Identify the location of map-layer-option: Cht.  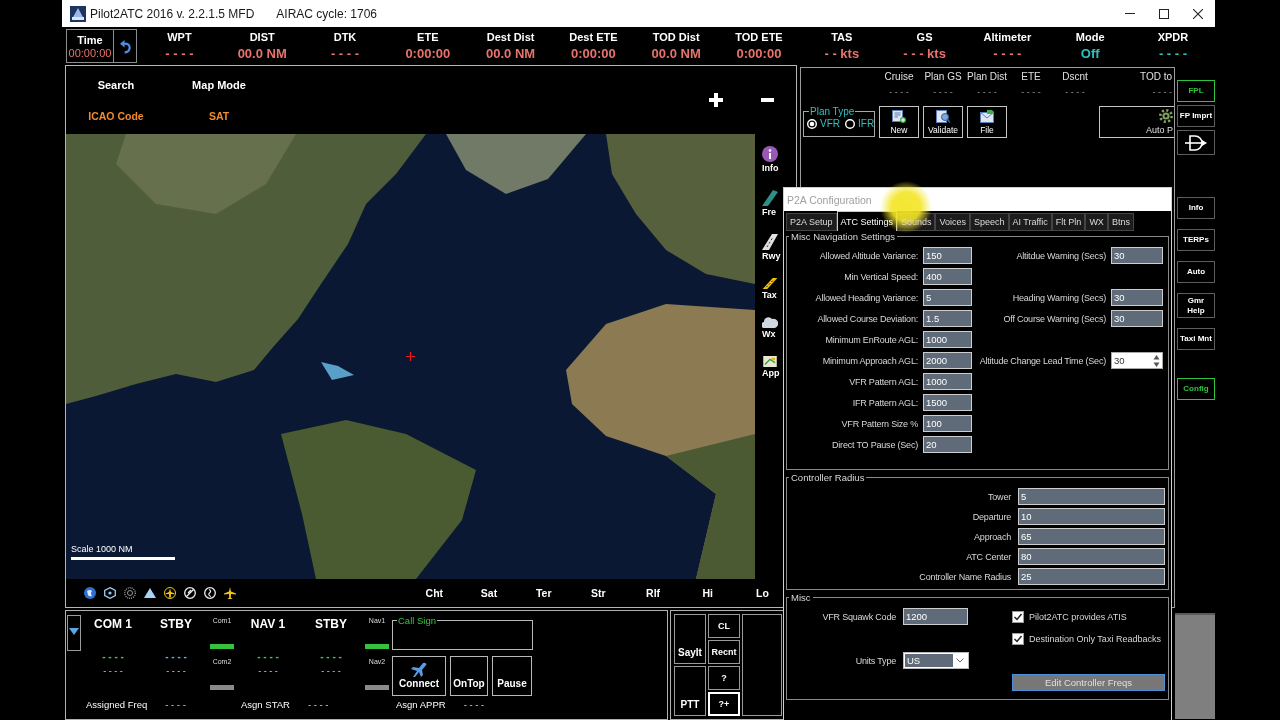
(434, 593).